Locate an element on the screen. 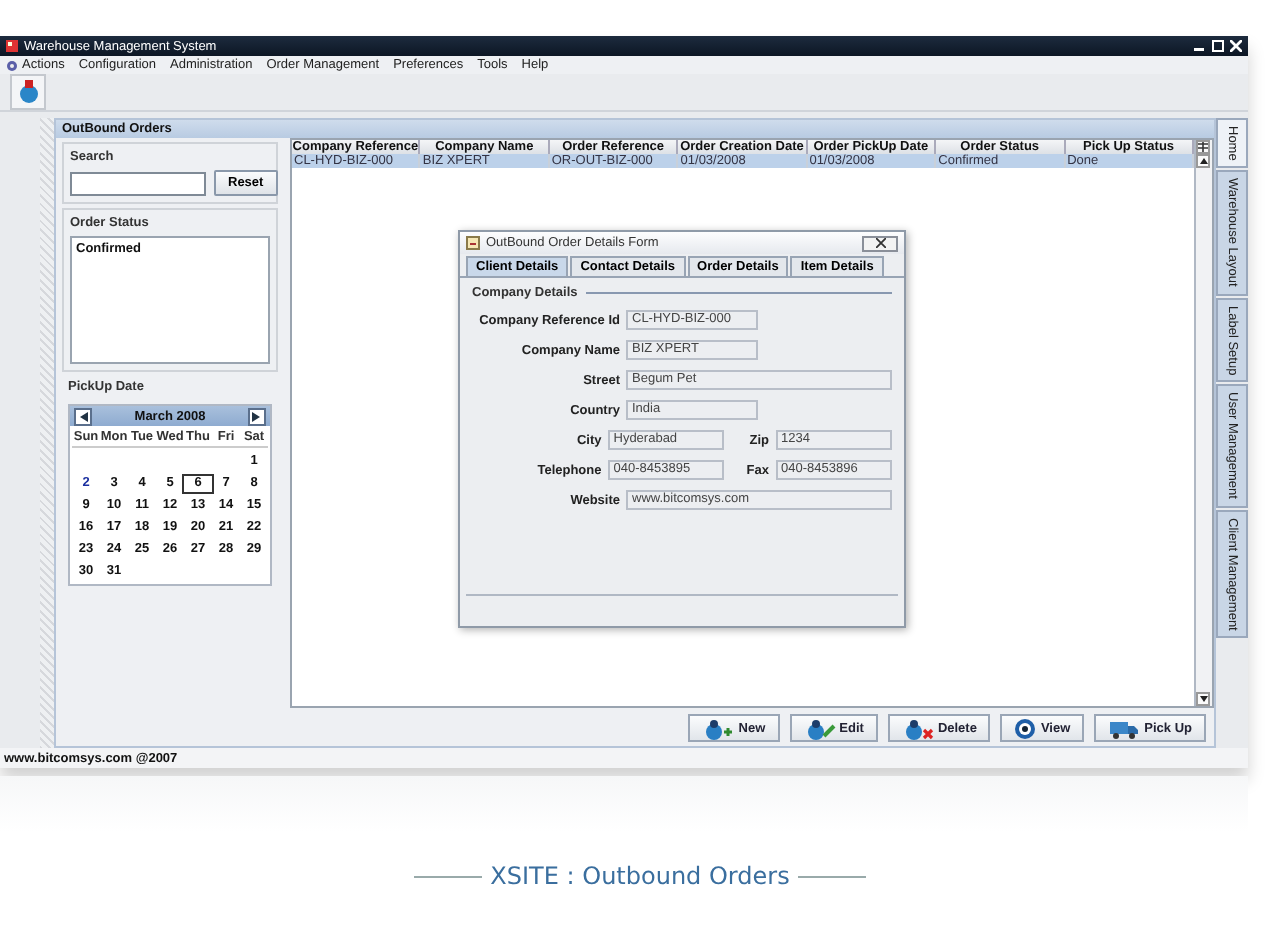 The width and height of the screenshot is (1280, 928). close-button is located at coordinates (880, 243).